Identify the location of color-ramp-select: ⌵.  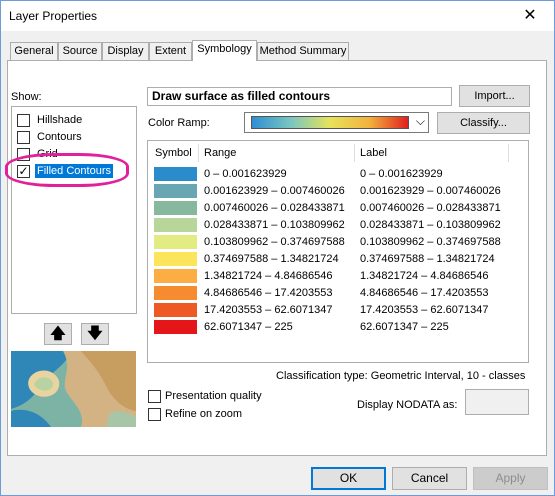
(336, 122).